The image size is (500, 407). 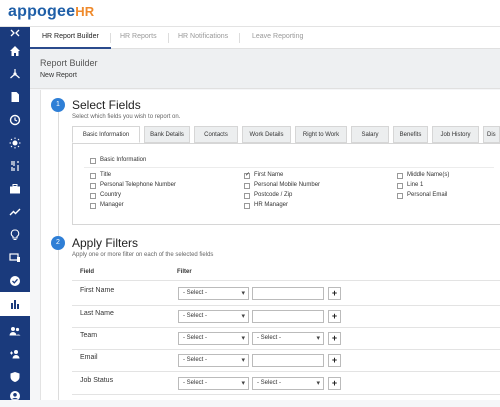 I want to click on field-checkbox-country, so click(x=93, y=196).